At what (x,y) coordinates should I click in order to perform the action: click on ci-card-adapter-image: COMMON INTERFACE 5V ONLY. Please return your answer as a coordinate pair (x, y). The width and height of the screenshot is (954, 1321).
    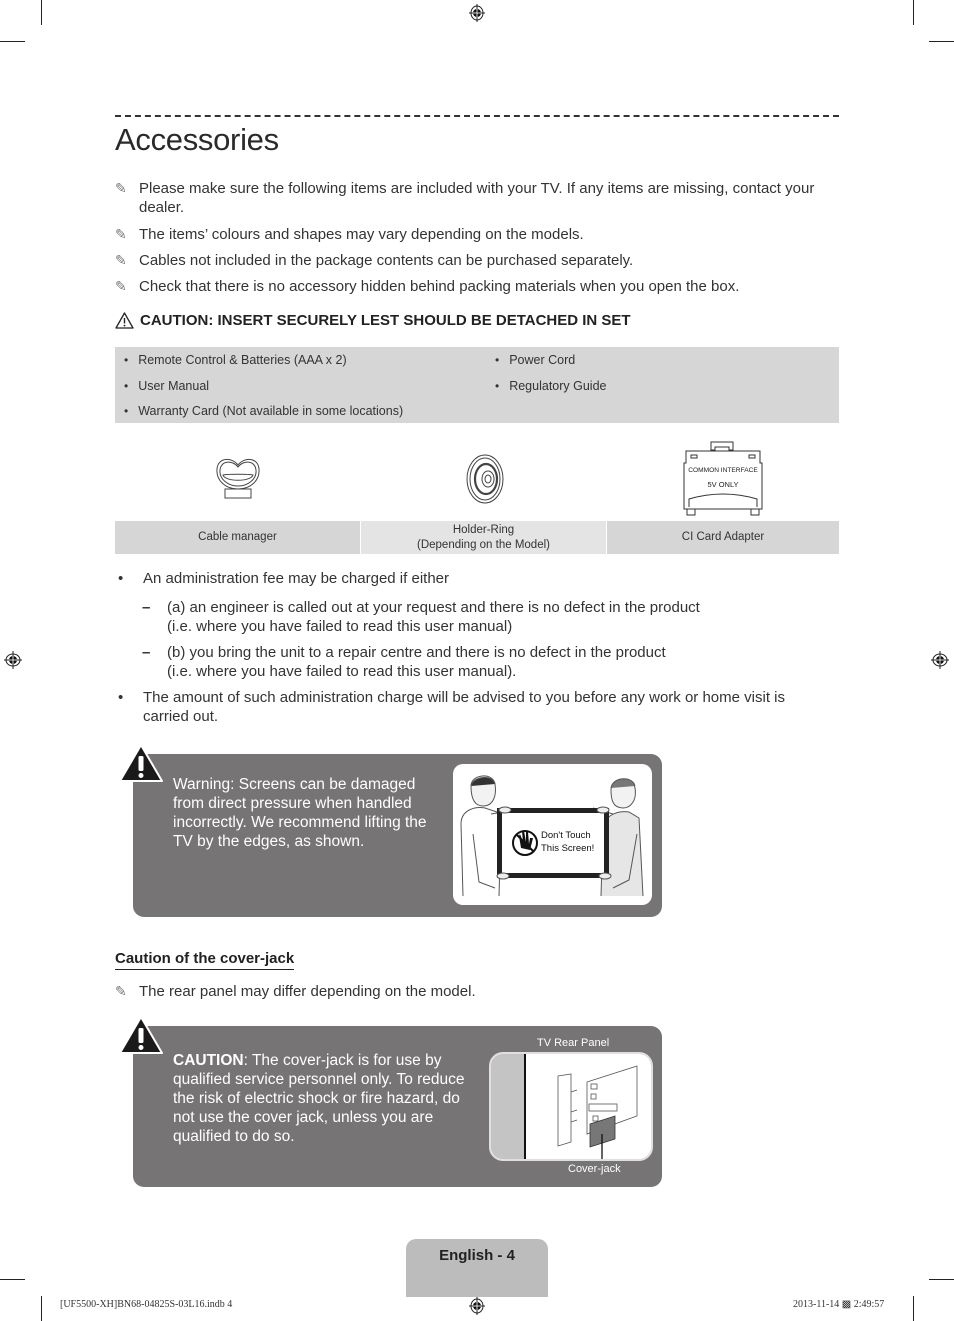
    Looking at the image, I should click on (723, 478).